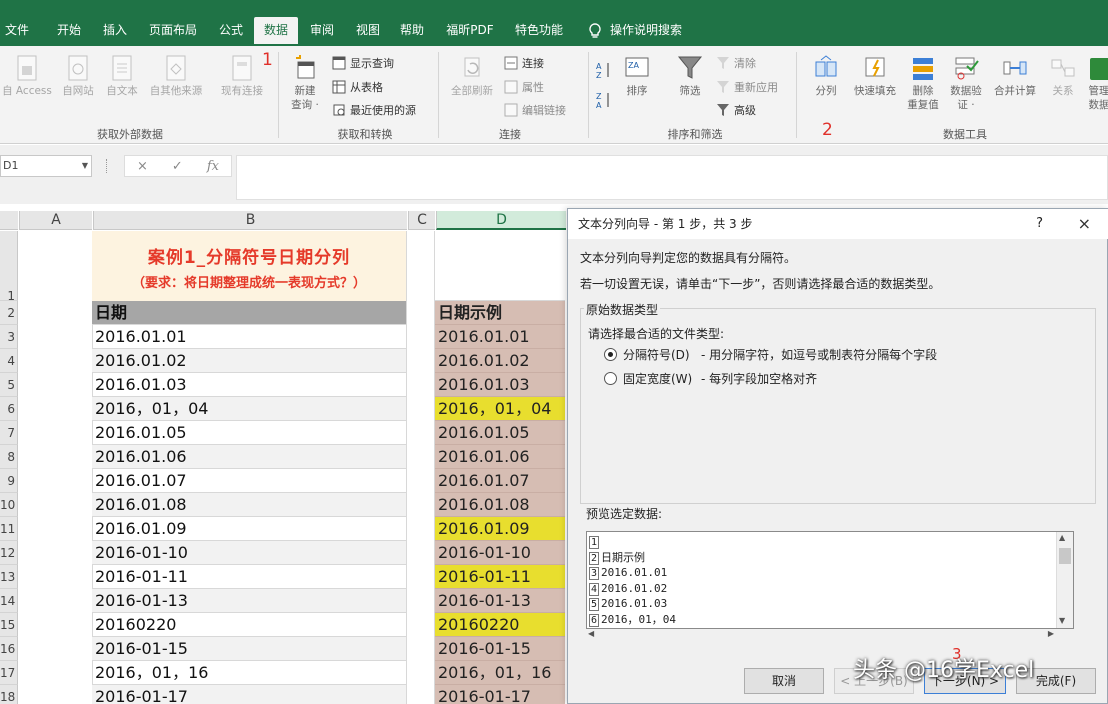 This screenshot has width=1108, height=704. I want to click on consolidate-button: 合并计算, so click(1015, 76).